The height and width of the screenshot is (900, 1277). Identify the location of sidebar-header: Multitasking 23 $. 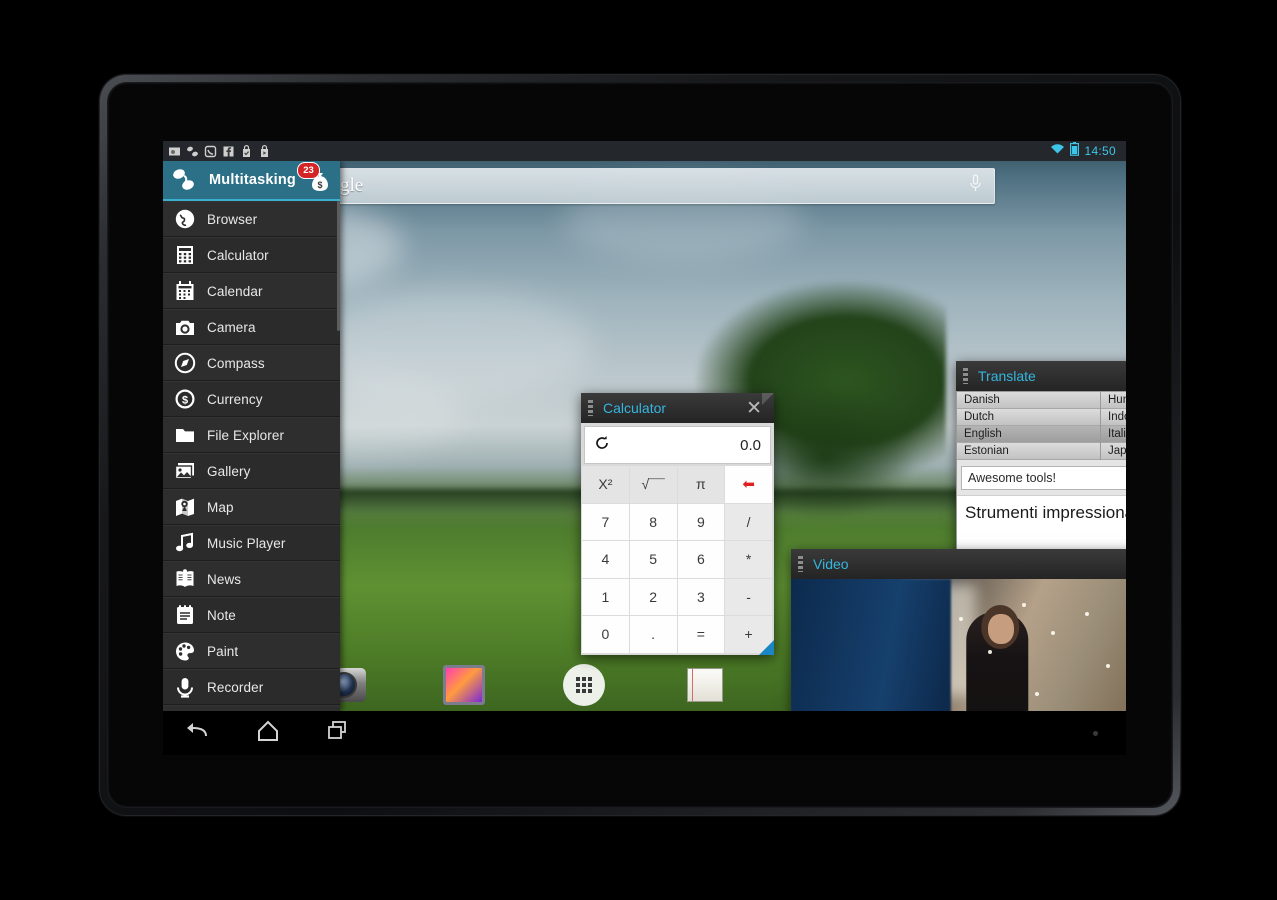
(251, 181).